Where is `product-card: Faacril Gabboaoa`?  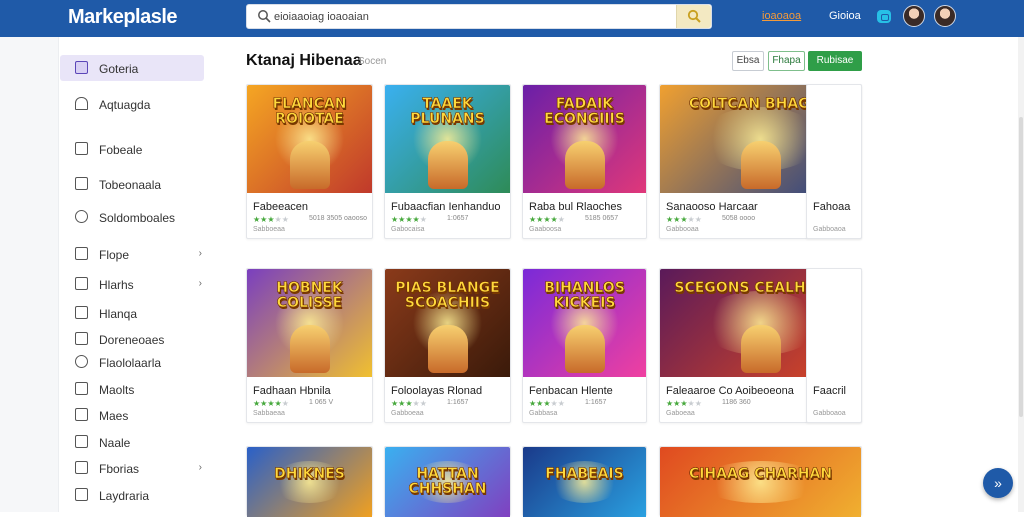 product-card: Faacril Gabboaoa is located at coordinates (834, 345).